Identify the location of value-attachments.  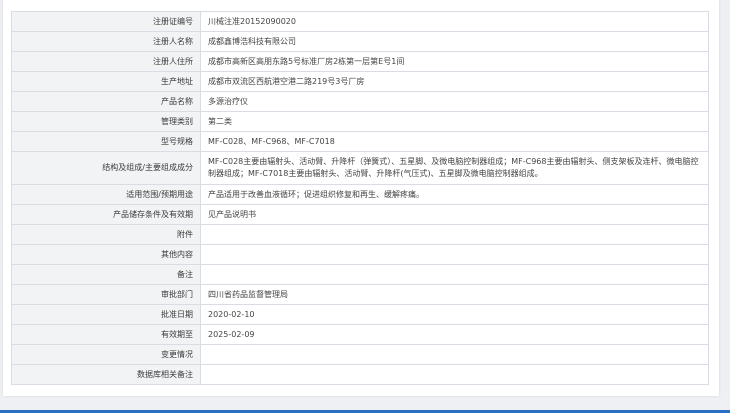
(454, 234).